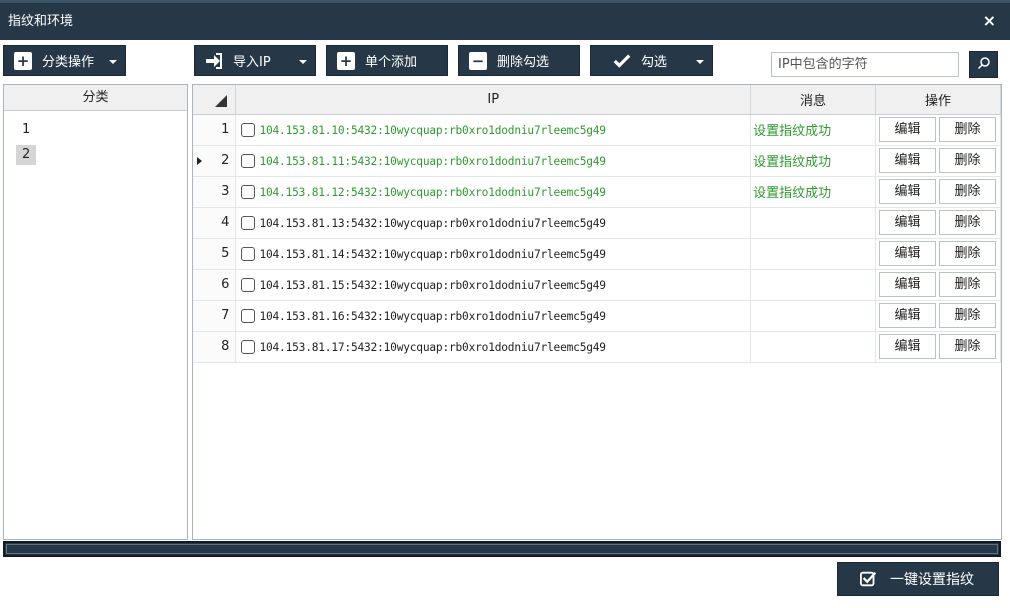 The width and height of the screenshot is (1010, 608). Describe the element at coordinates (214, 61) in the screenshot. I see `sign-in-icon` at that location.